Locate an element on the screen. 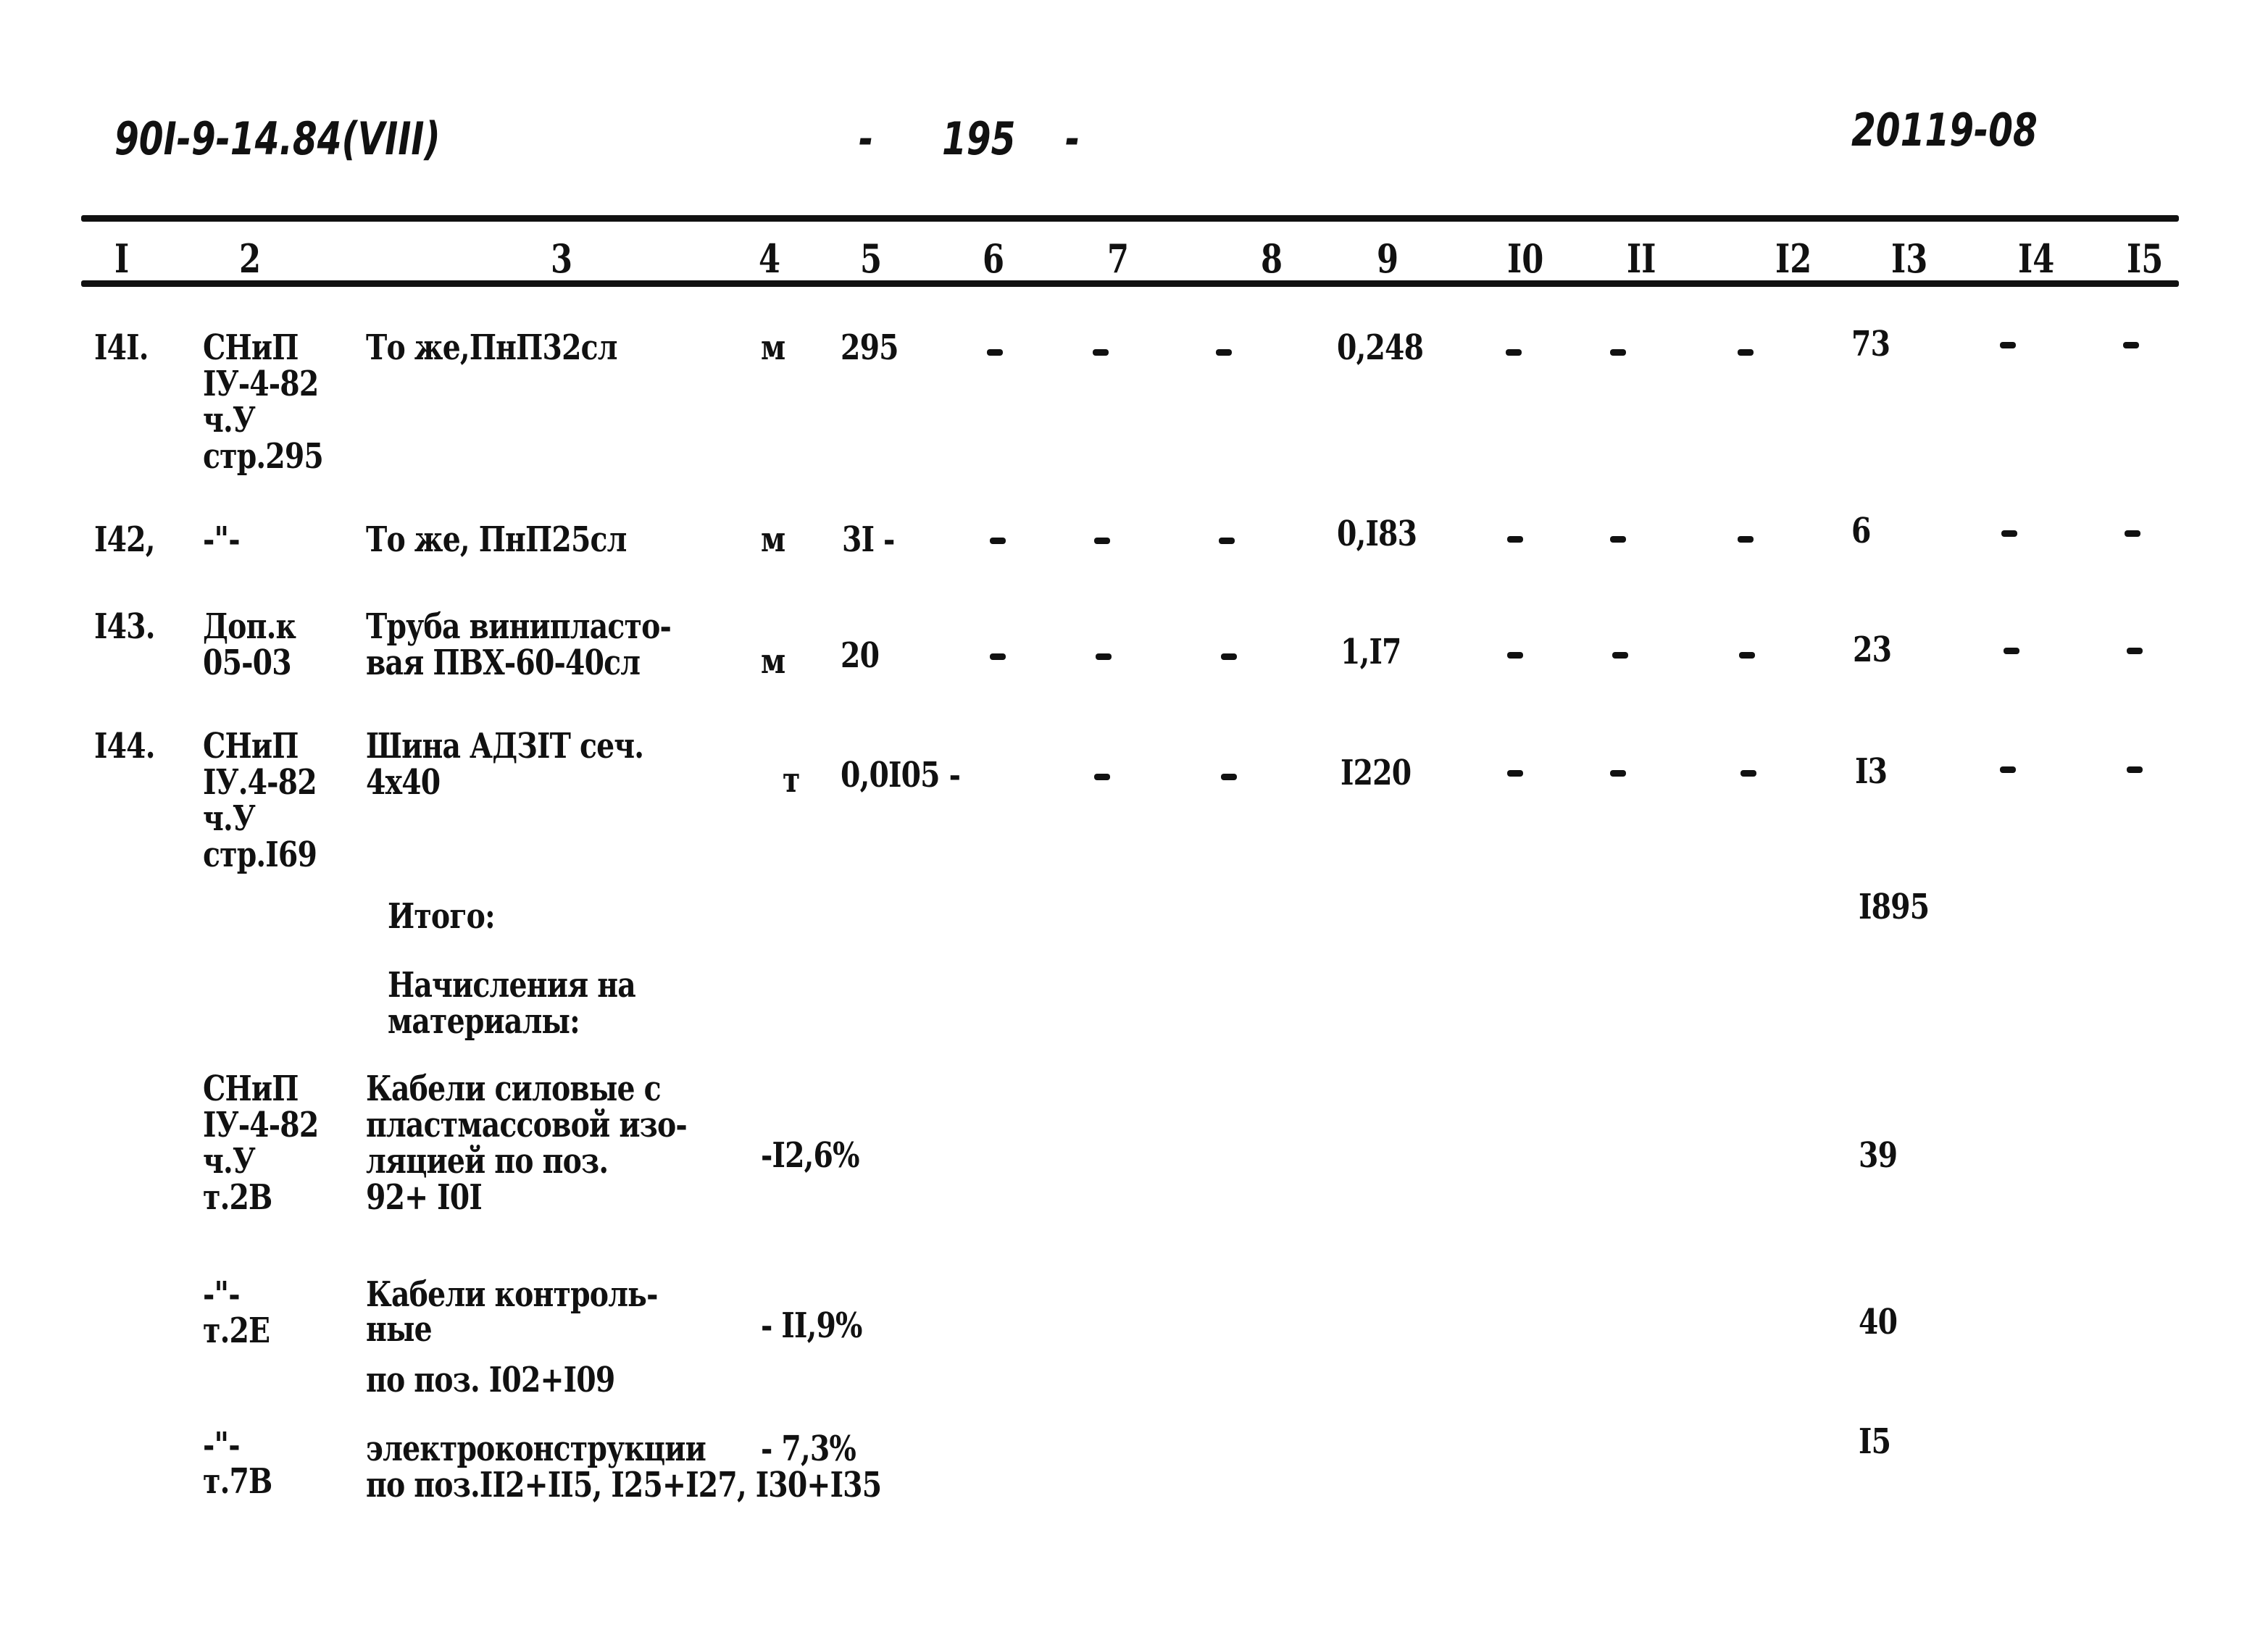 The width and height of the screenshot is (2268, 1651). row-name: То же, ПнП25сл is located at coordinates (496, 539).